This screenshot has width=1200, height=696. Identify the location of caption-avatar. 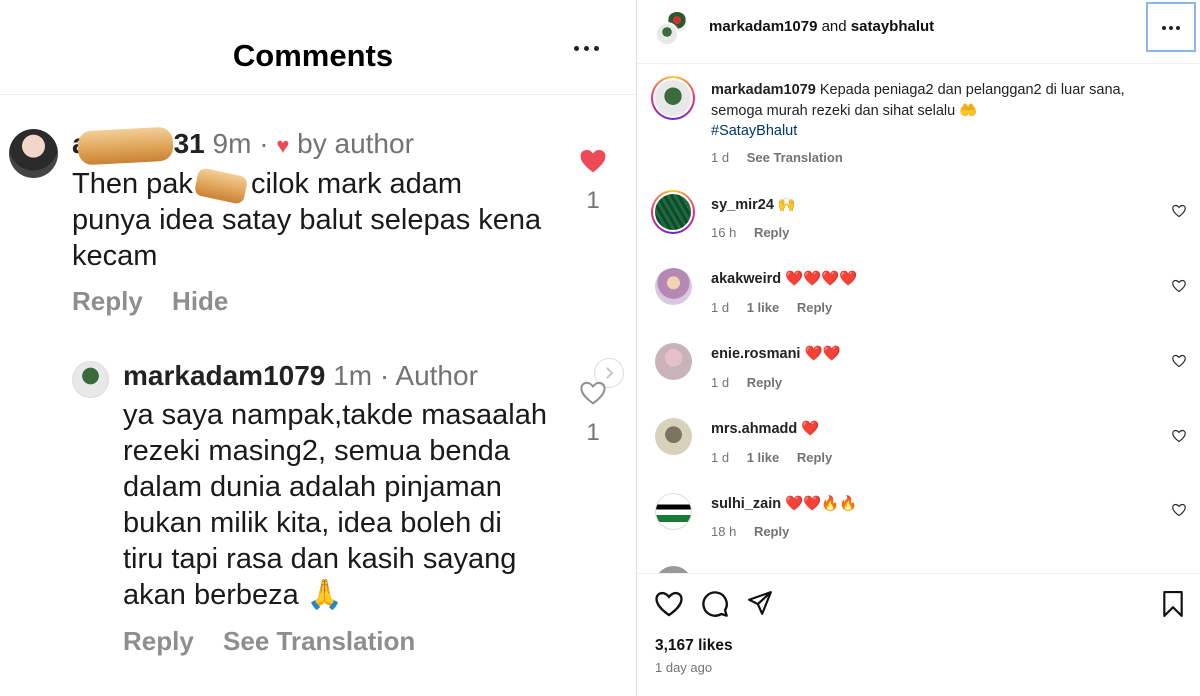
(673, 98).